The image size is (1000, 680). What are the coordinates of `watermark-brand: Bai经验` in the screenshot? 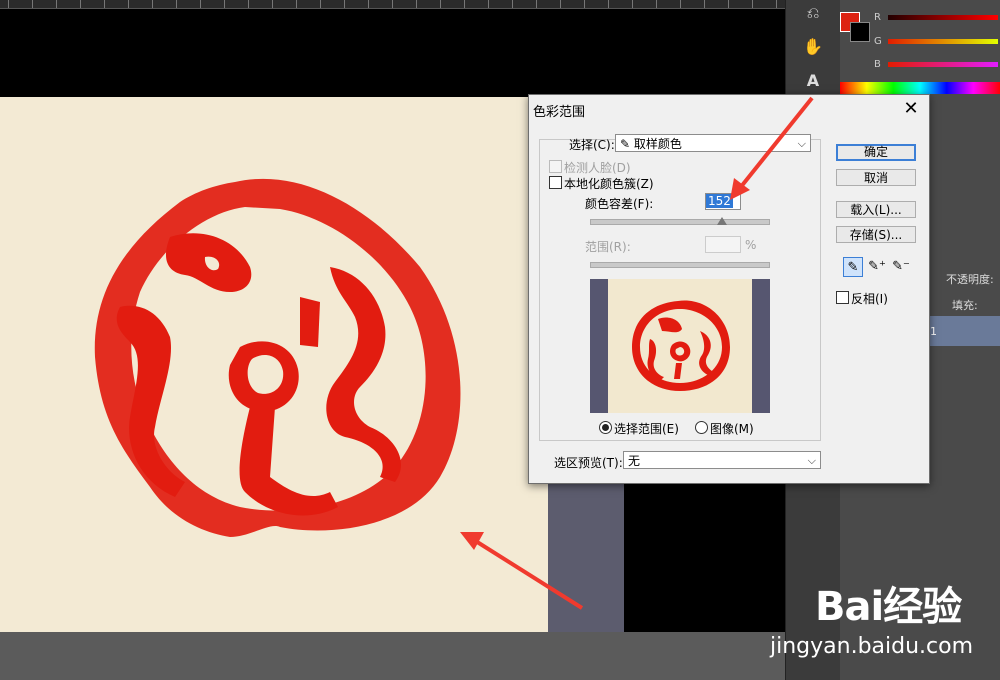 It's located at (888, 607).